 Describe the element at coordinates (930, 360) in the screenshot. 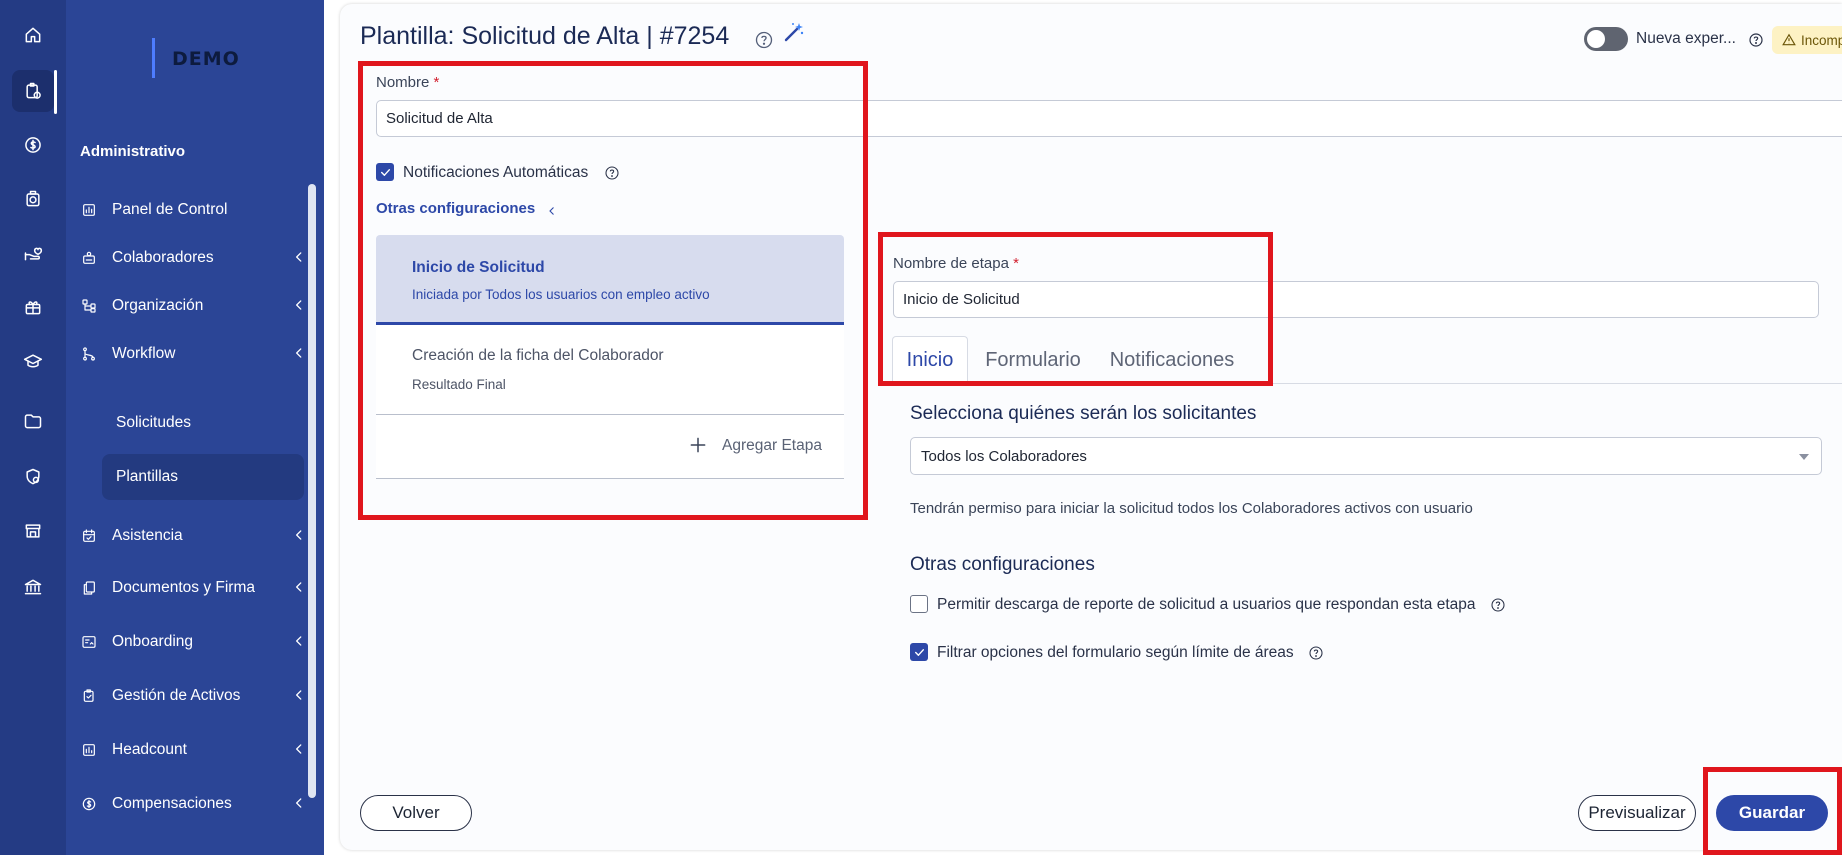

I see `tab-inicio: Inicio` at that location.